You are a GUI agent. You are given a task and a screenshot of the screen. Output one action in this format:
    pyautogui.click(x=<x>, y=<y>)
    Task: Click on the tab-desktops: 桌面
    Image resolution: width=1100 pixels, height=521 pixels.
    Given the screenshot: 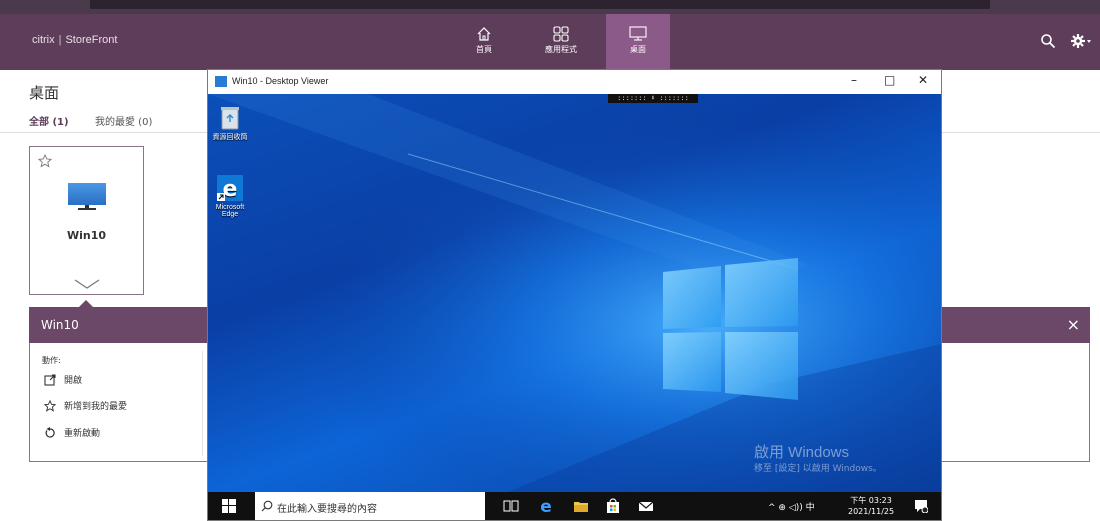 What is the action you would take?
    pyautogui.click(x=638, y=42)
    